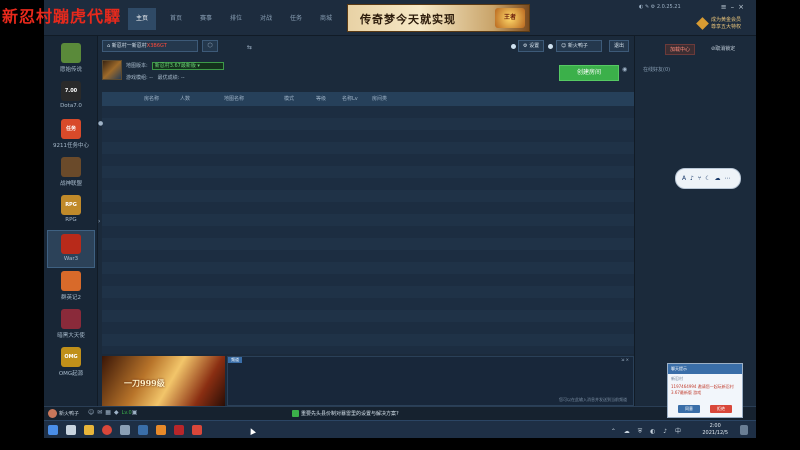 This screenshot has height=450, width=800. Describe the element at coordinates (100, 123) in the screenshot. I see `collapse-left-icon: ●` at that location.